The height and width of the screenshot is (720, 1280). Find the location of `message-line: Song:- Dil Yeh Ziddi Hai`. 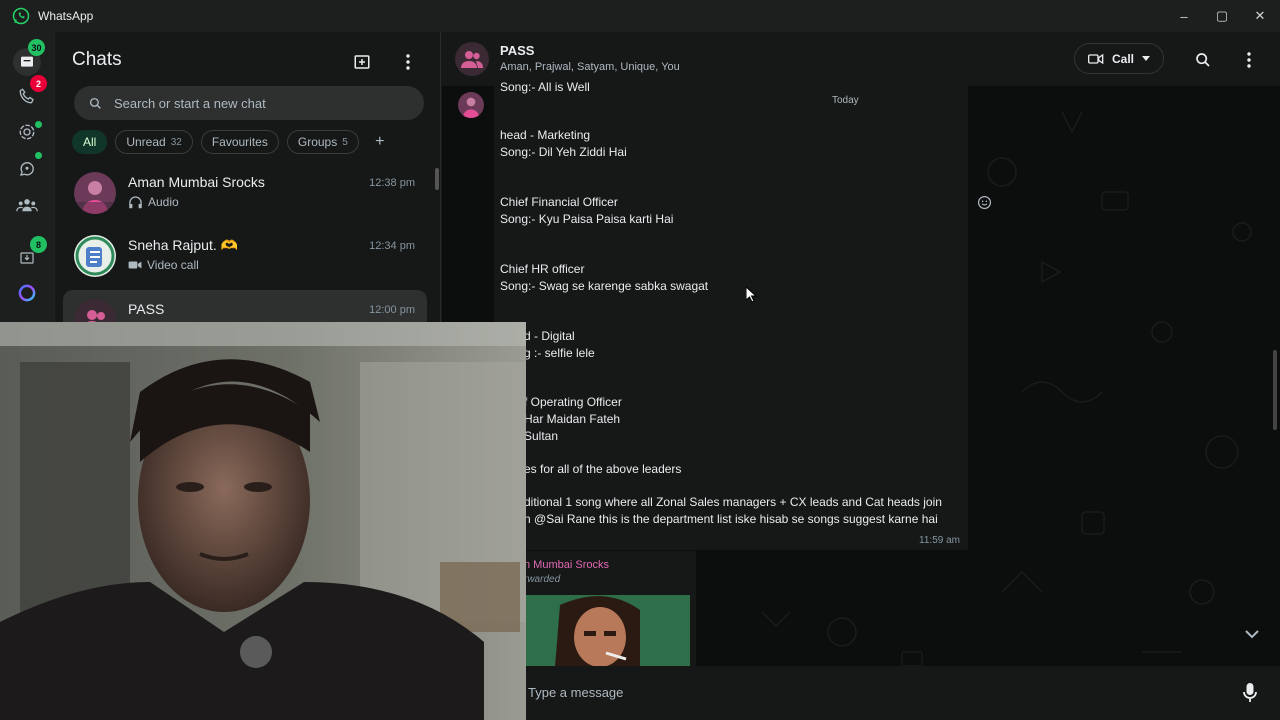

message-line: Song:- Dil Yeh Ziddi Hai is located at coordinates (563, 152).